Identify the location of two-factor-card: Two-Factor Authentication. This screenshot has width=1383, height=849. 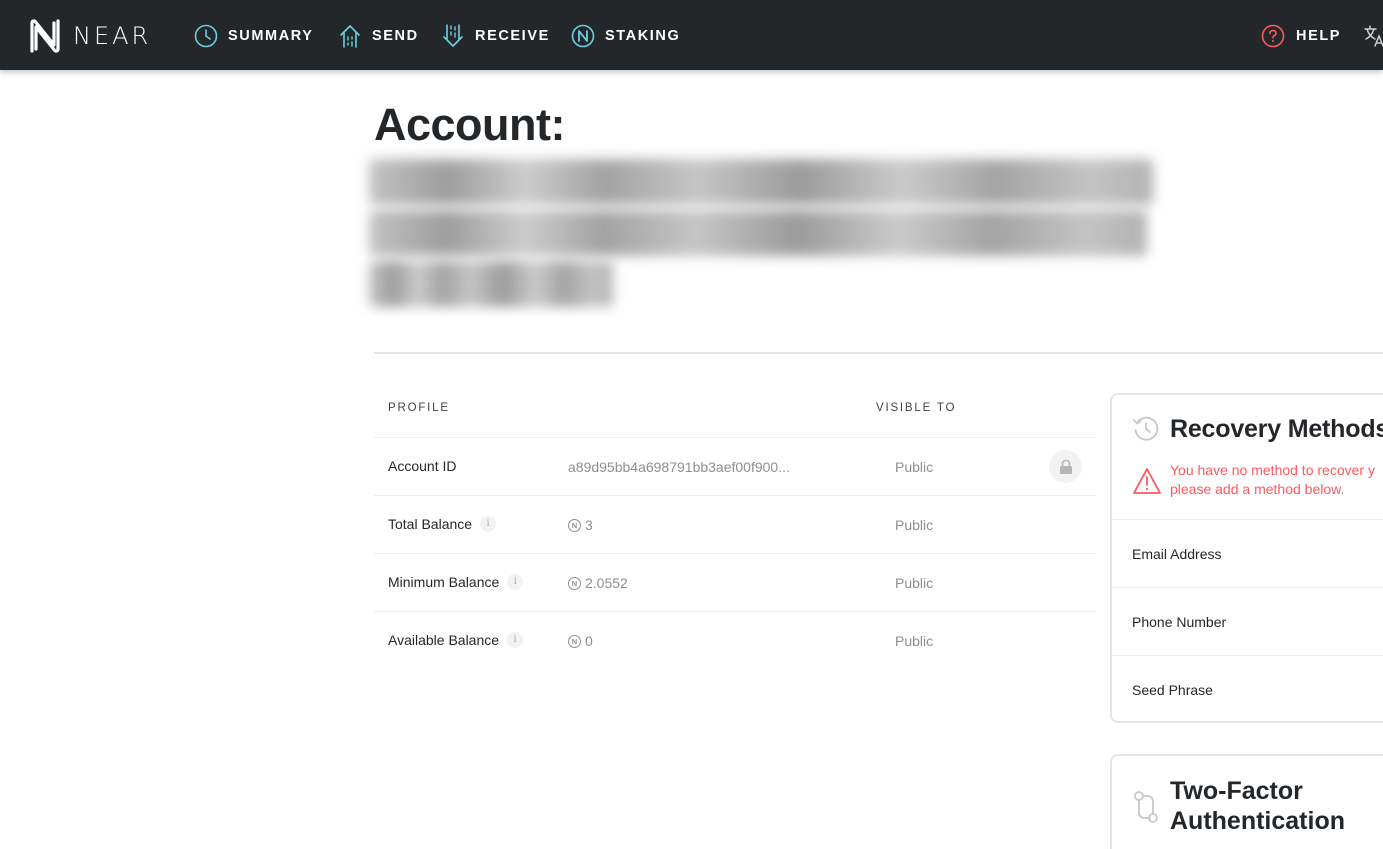
(1246, 801).